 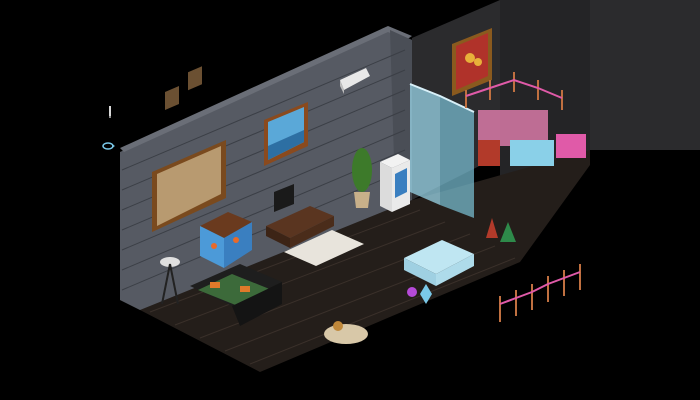 What do you see at coordinates (362, 178) in the screenshot?
I see `potted-plant` at bounding box center [362, 178].